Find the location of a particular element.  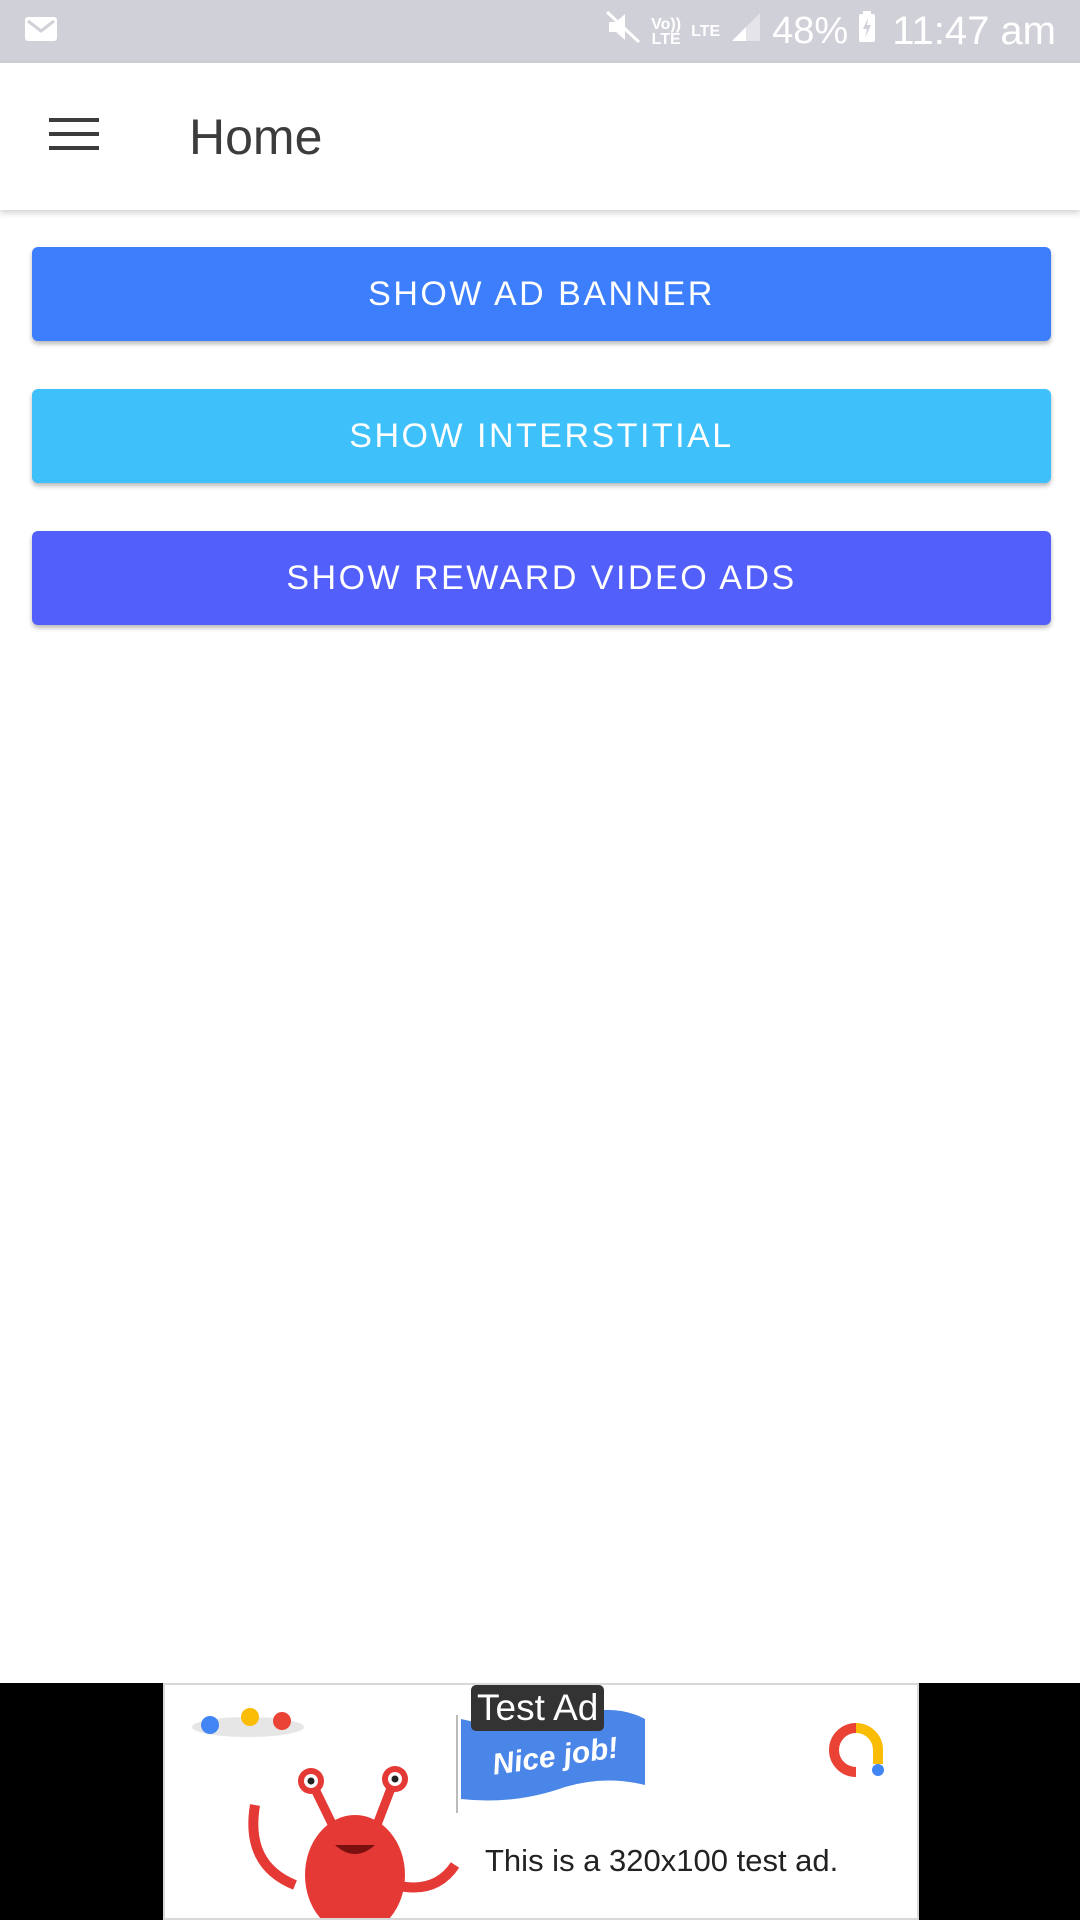

mute-icon is located at coordinates (623, 32).